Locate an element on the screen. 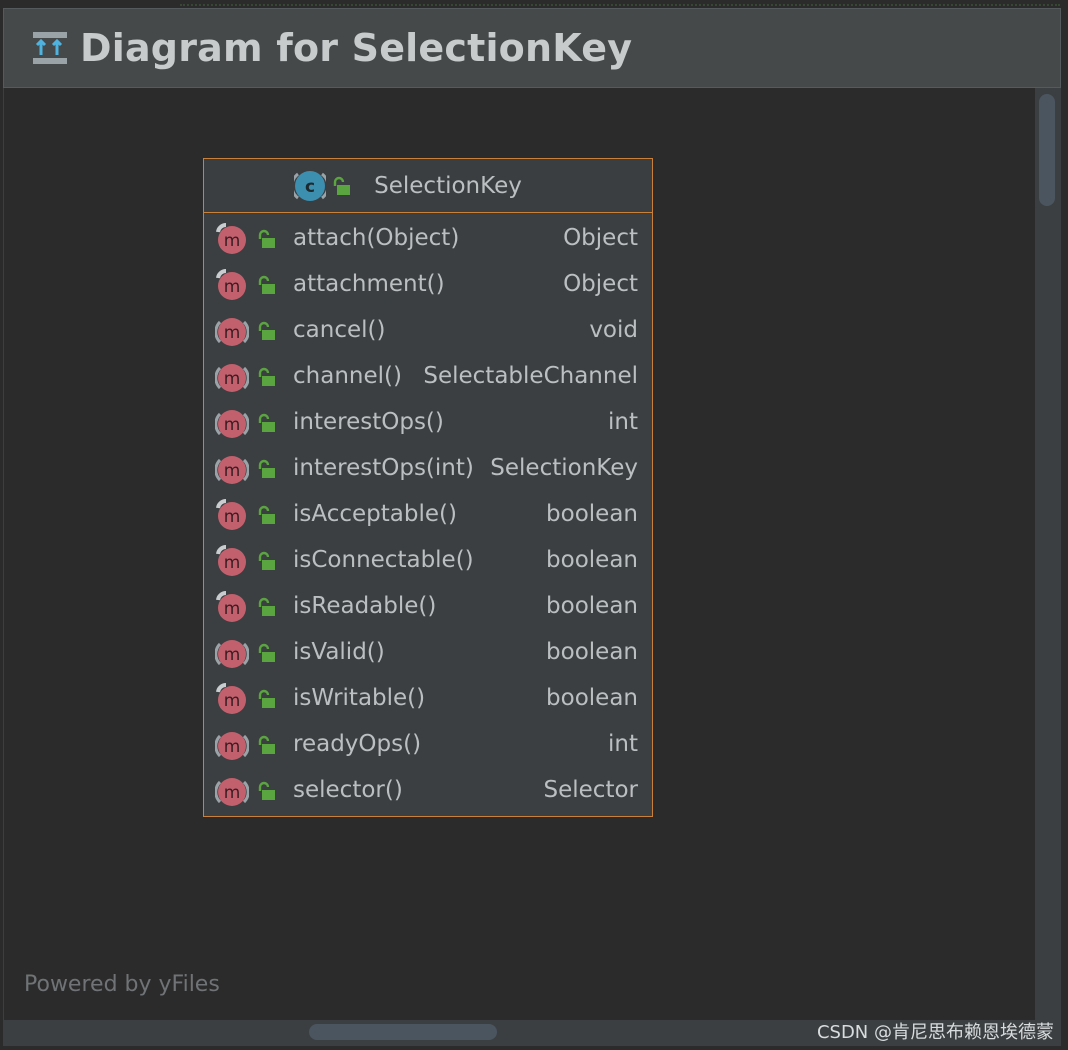 This screenshot has height=1050, width=1068. class-icon: c is located at coordinates (310, 185).